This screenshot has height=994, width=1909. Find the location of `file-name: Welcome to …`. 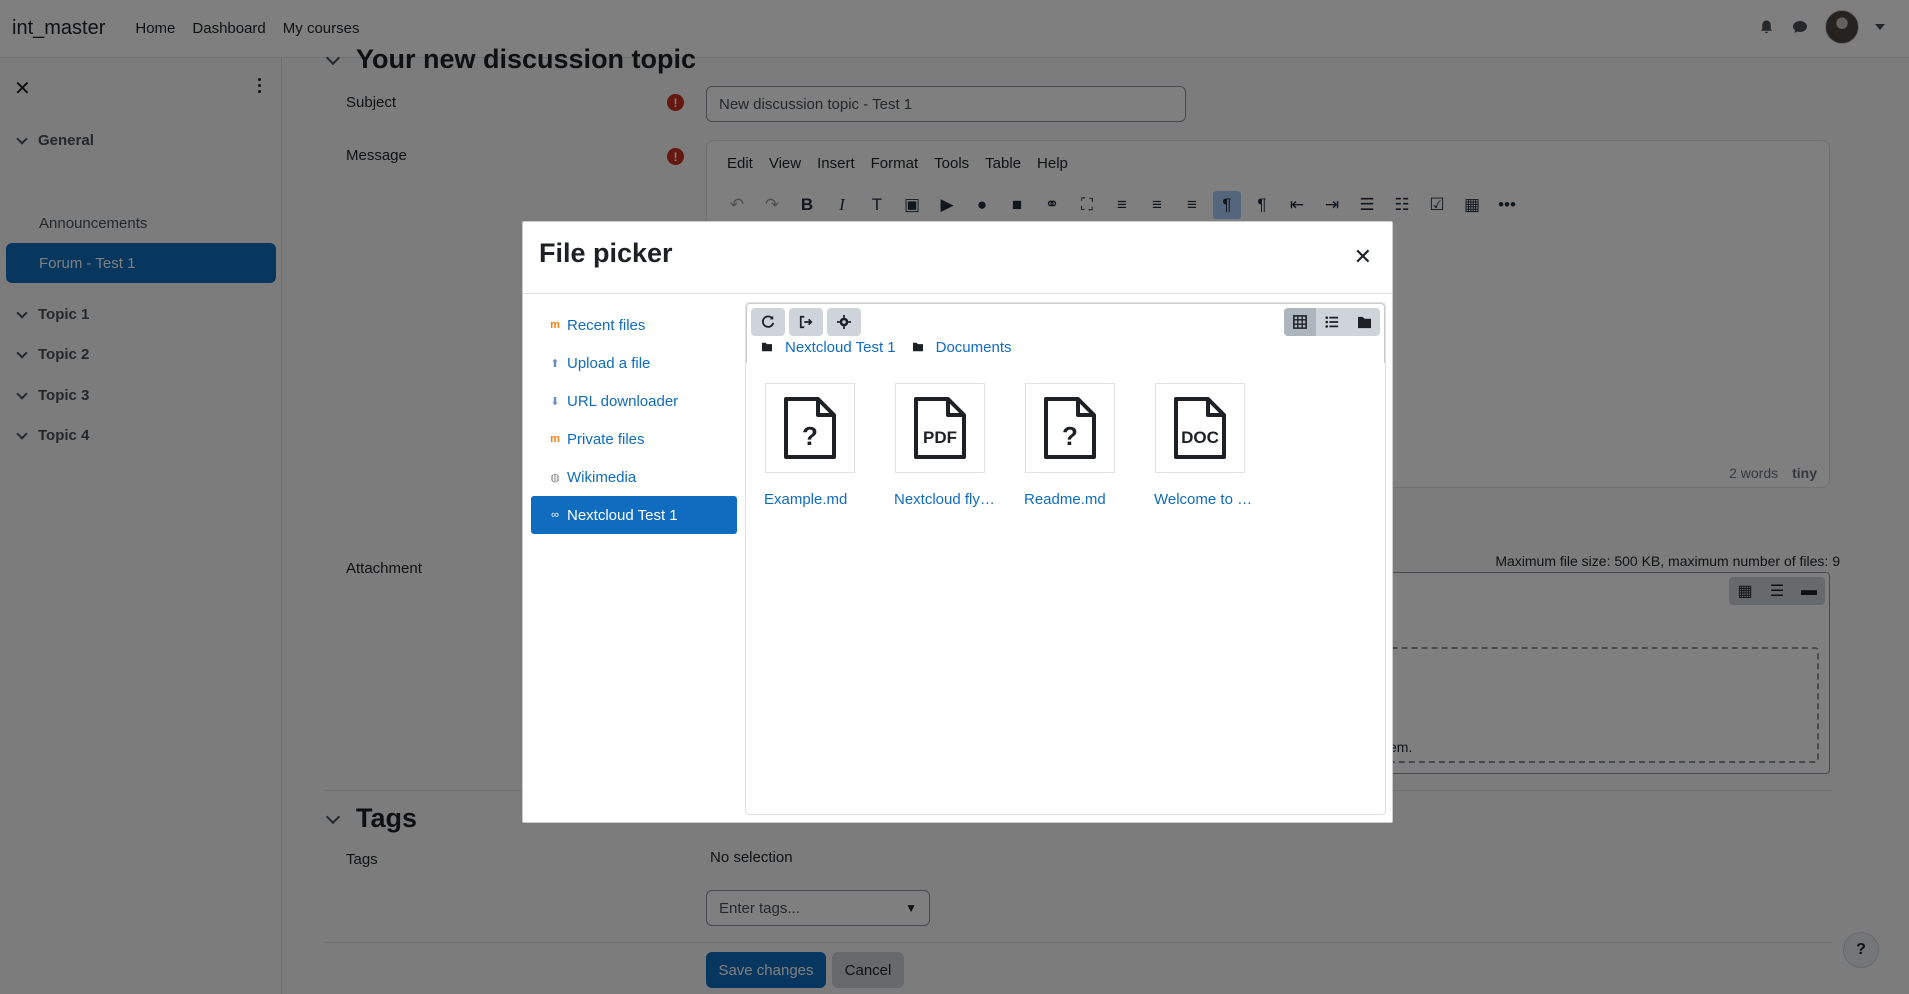

file-name: Welcome to … is located at coordinates (1214, 499).